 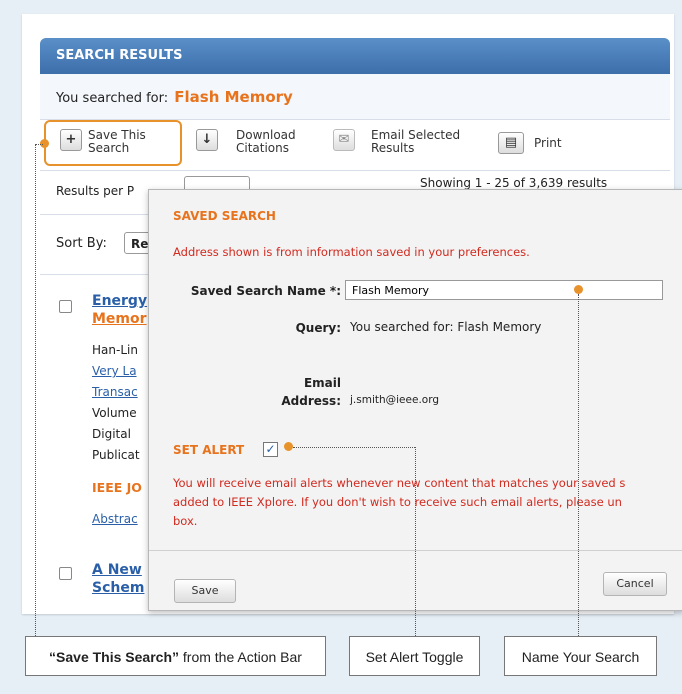 What do you see at coordinates (265, 291) in the screenshot?
I see `saved-search-name-label: Saved Search Name *:` at bounding box center [265, 291].